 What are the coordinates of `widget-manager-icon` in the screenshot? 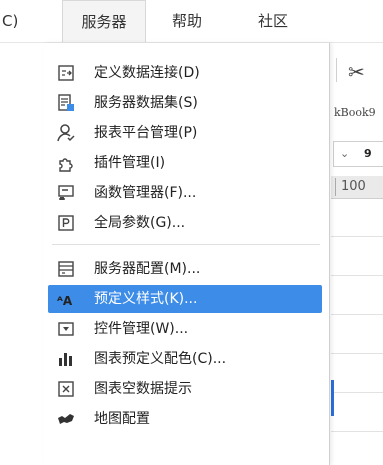 It's located at (66, 329).